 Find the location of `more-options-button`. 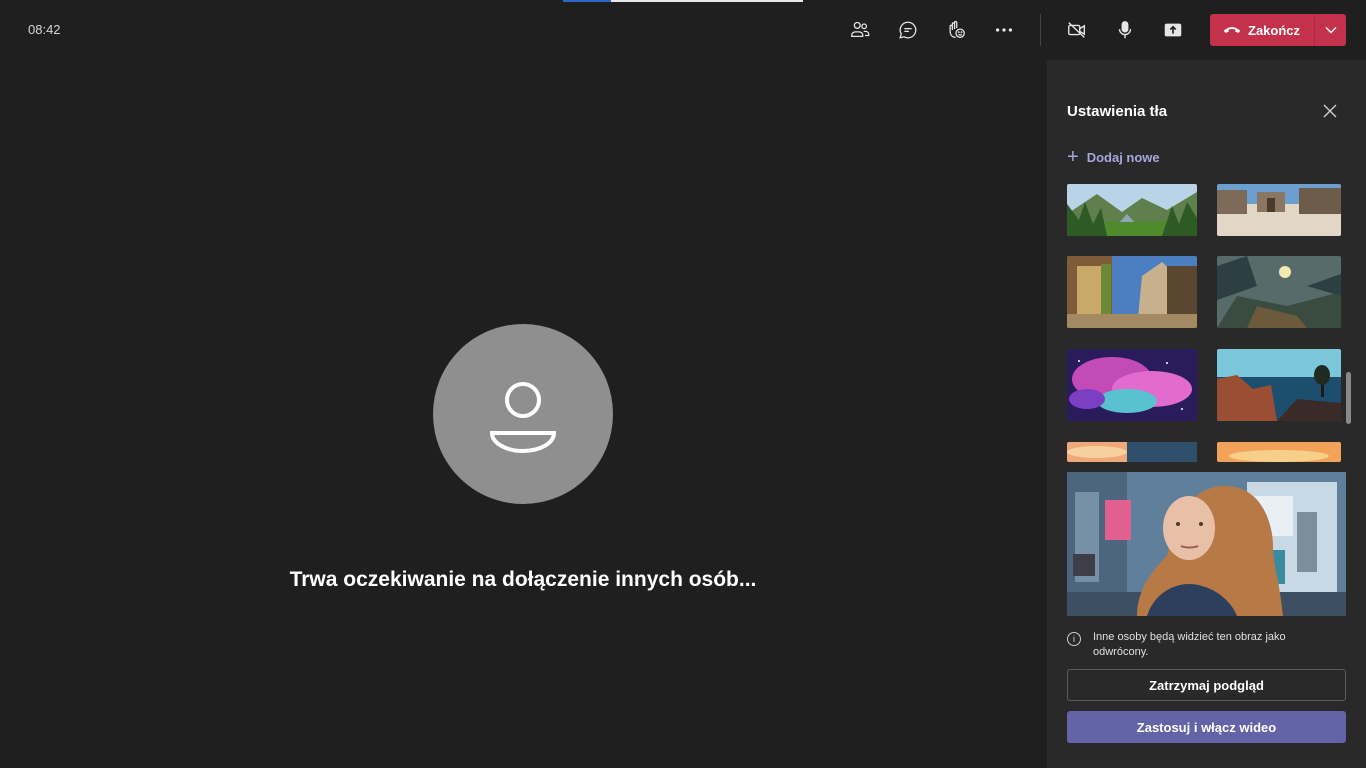

more-options-button is located at coordinates (1004, 30).